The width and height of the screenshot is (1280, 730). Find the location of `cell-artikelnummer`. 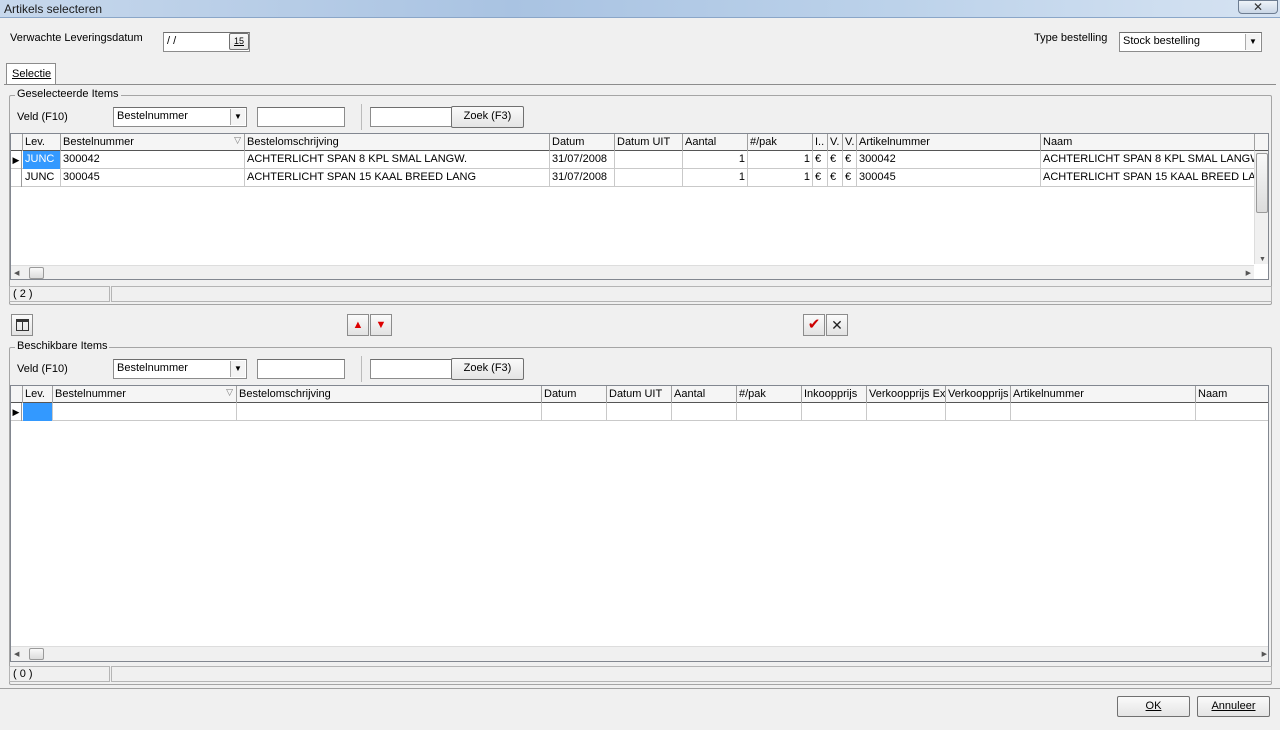

cell-artikelnummer is located at coordinates (1103, 412).